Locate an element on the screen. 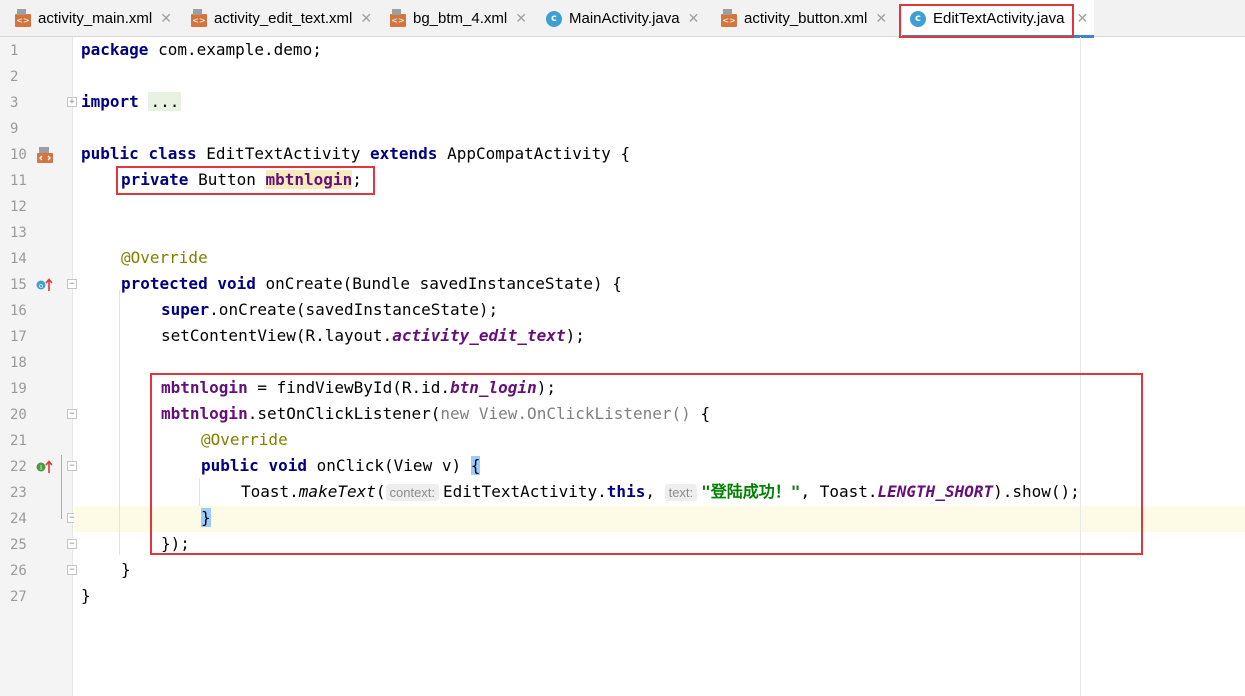 The image size is (1245, 696). code-text: com.example.demo; is located at coordinates (235, 49).